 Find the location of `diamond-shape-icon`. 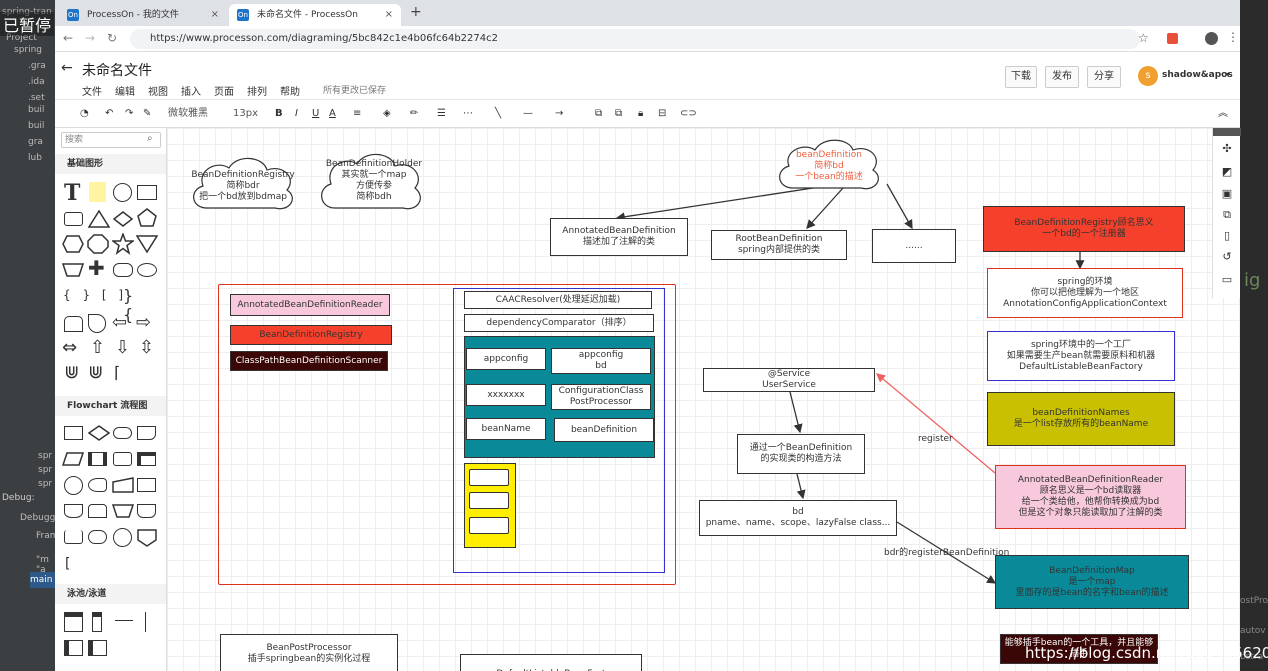

diamond-shape-icon is located at coordinates (123, 219).